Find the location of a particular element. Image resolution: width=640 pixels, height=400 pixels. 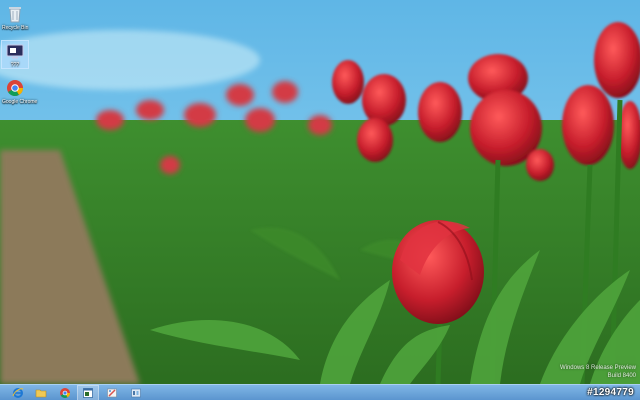

desktop-icon-chrome: Google Chrome is located at coordinates (20, 91).